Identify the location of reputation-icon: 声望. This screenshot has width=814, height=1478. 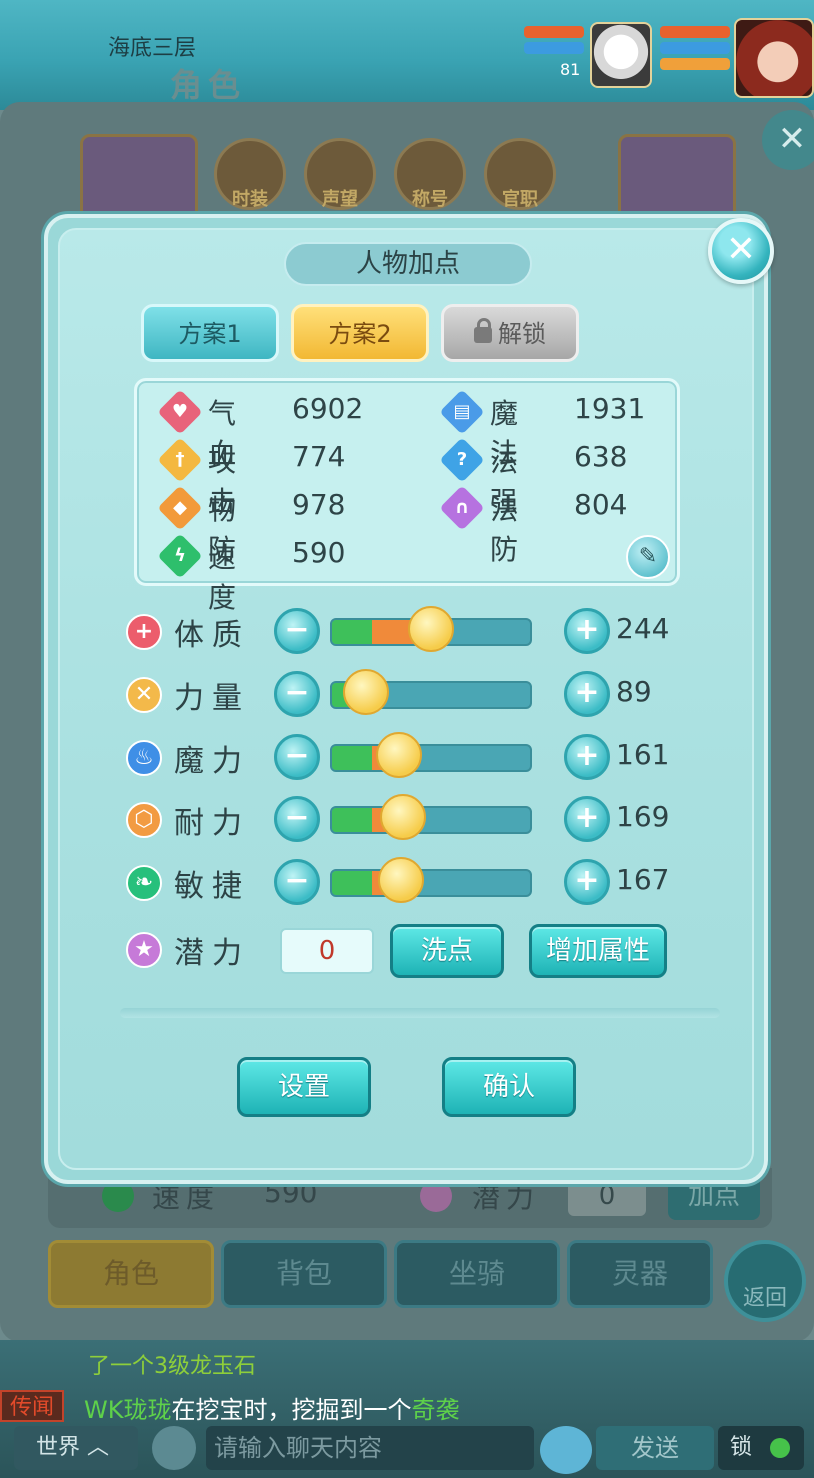
(340, 174).